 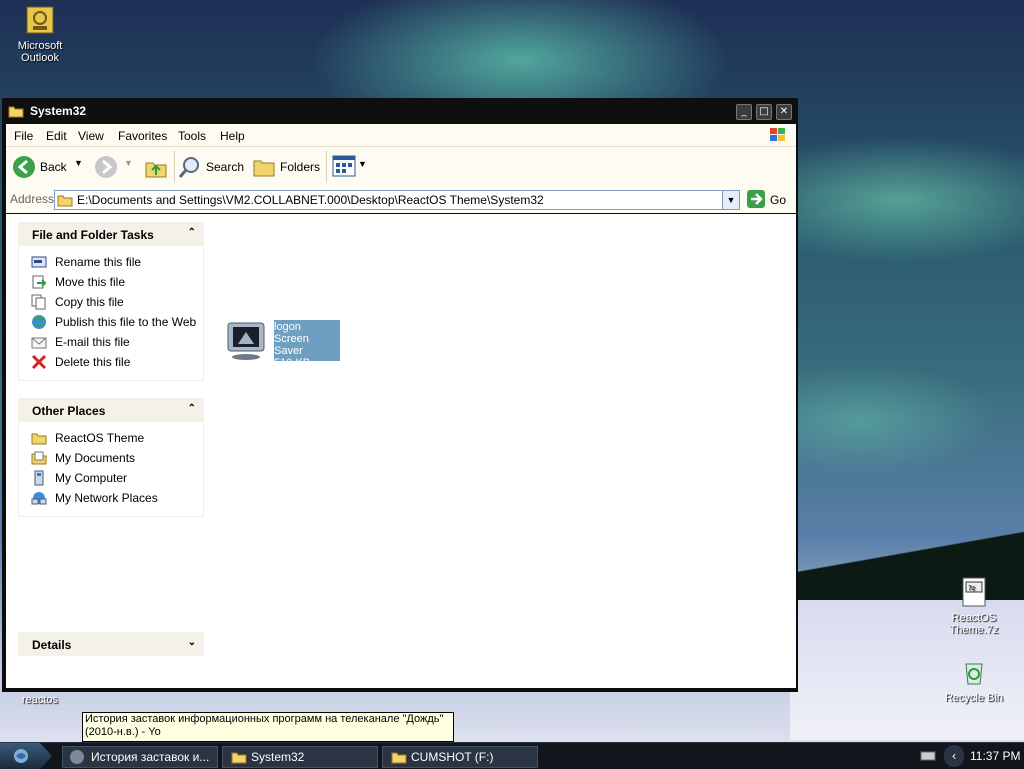 I want to click on delete-icon, so click(x=39, y=362).